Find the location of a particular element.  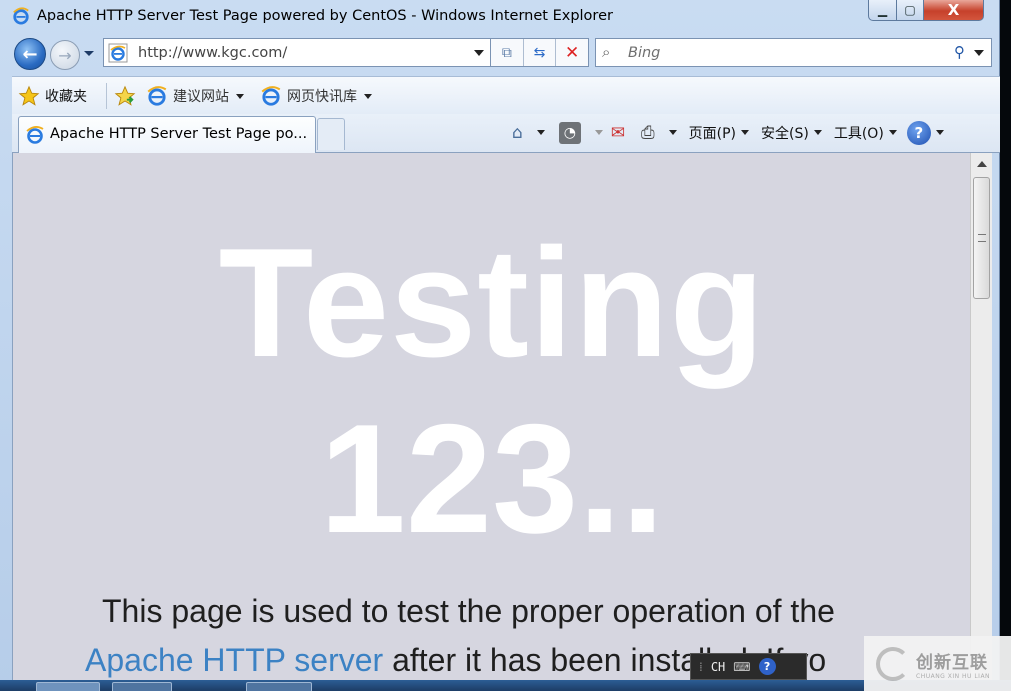

rss-feed-icon: ◔ is located at coordinates (569, 132).